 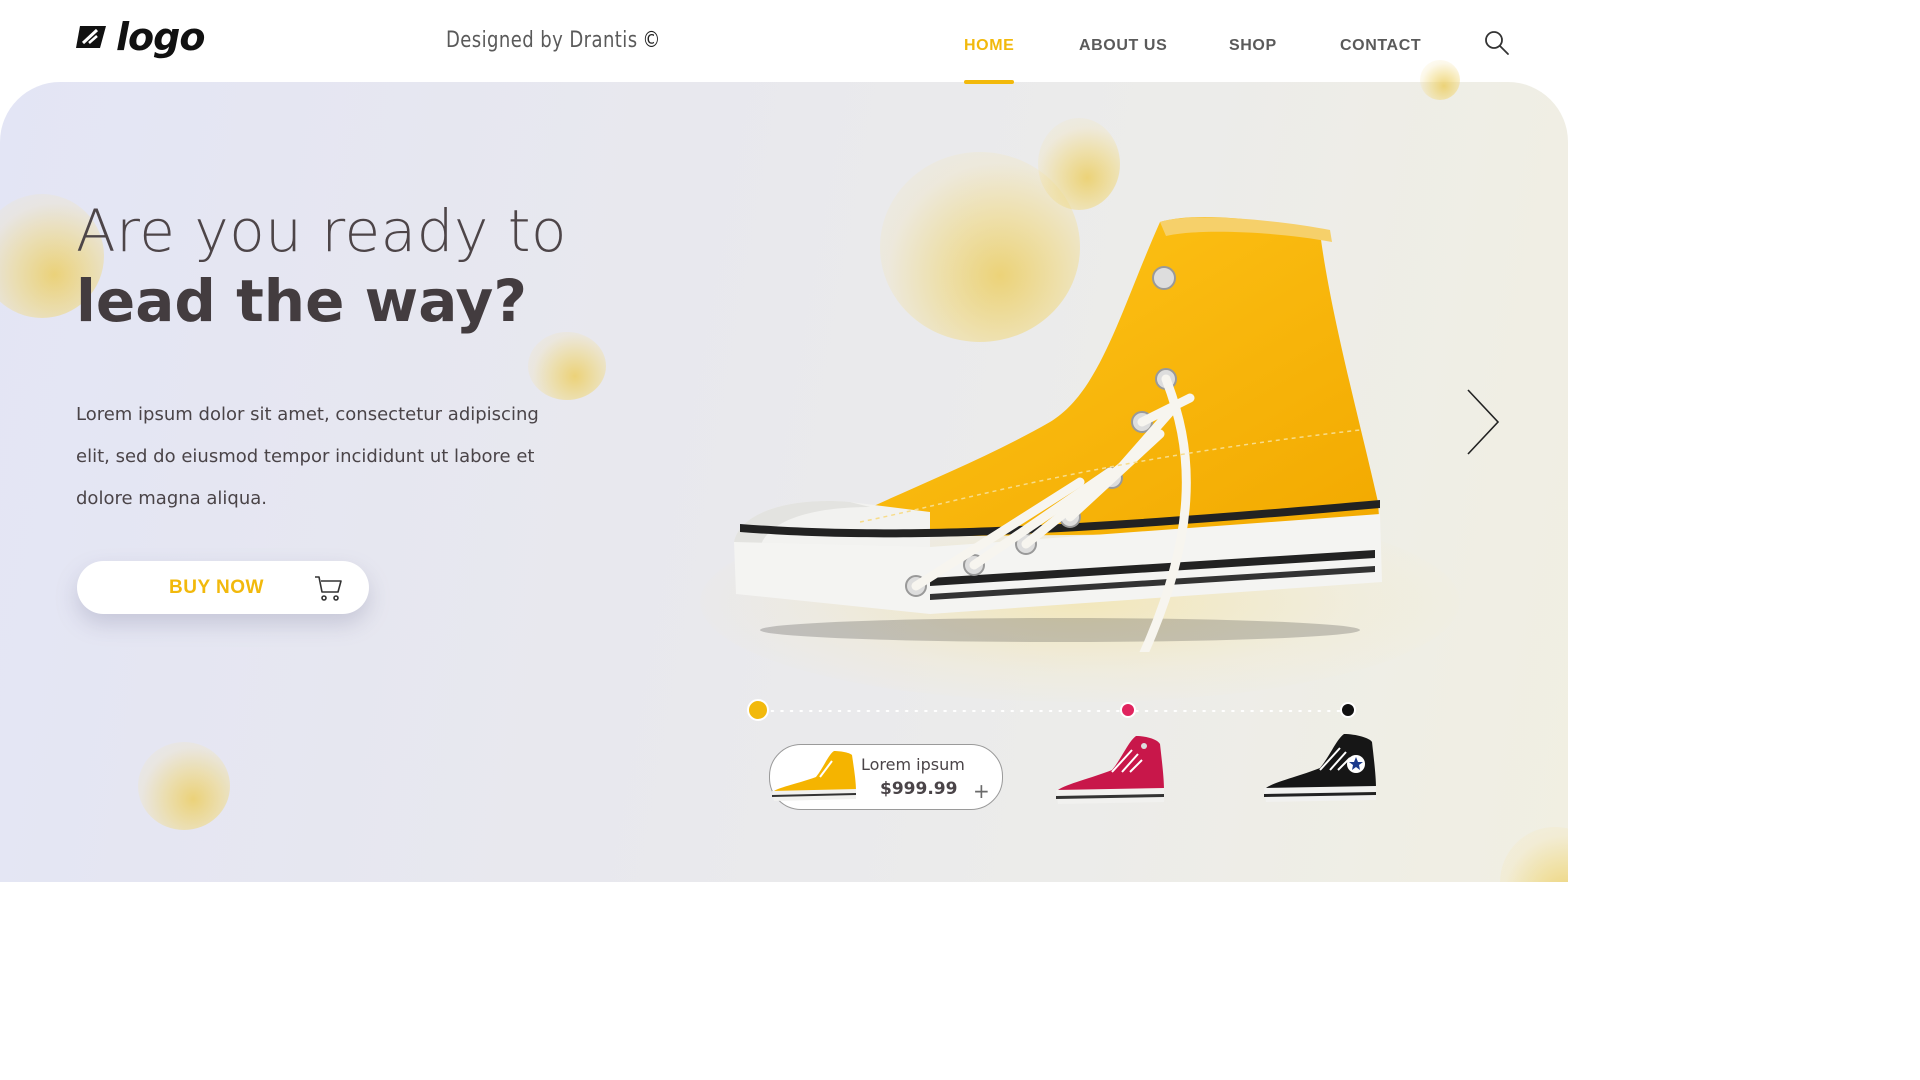 I want to click on slider-dot-yellow, so click(x=758, y=710).